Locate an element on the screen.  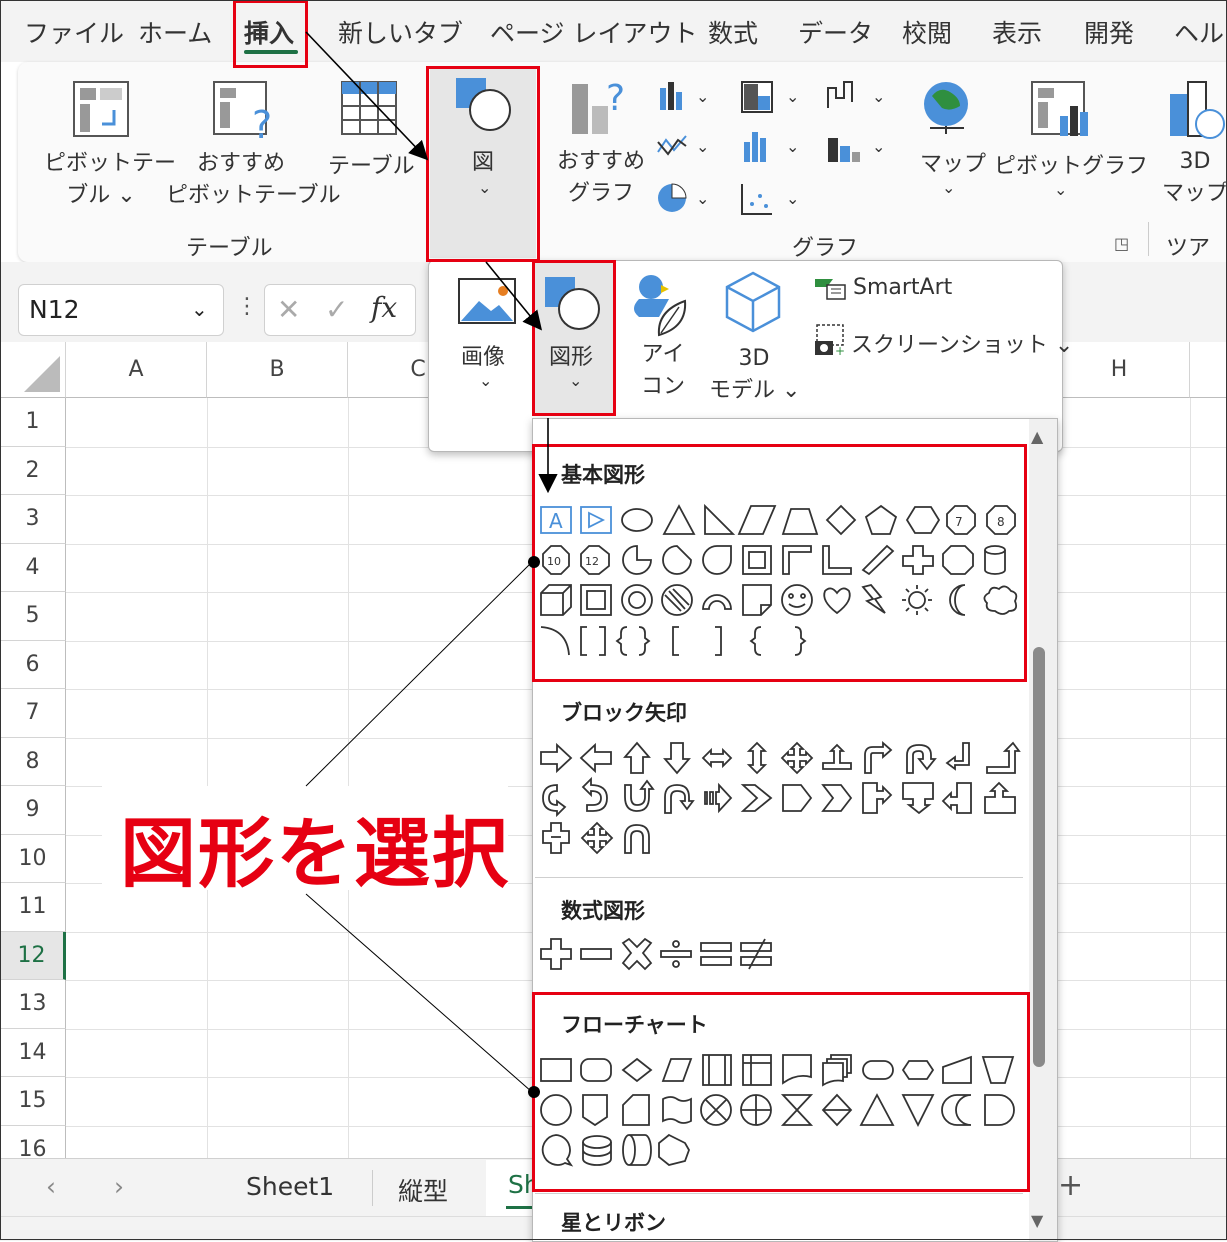
row-header-12: 12 is located at coordinates (33, 955).